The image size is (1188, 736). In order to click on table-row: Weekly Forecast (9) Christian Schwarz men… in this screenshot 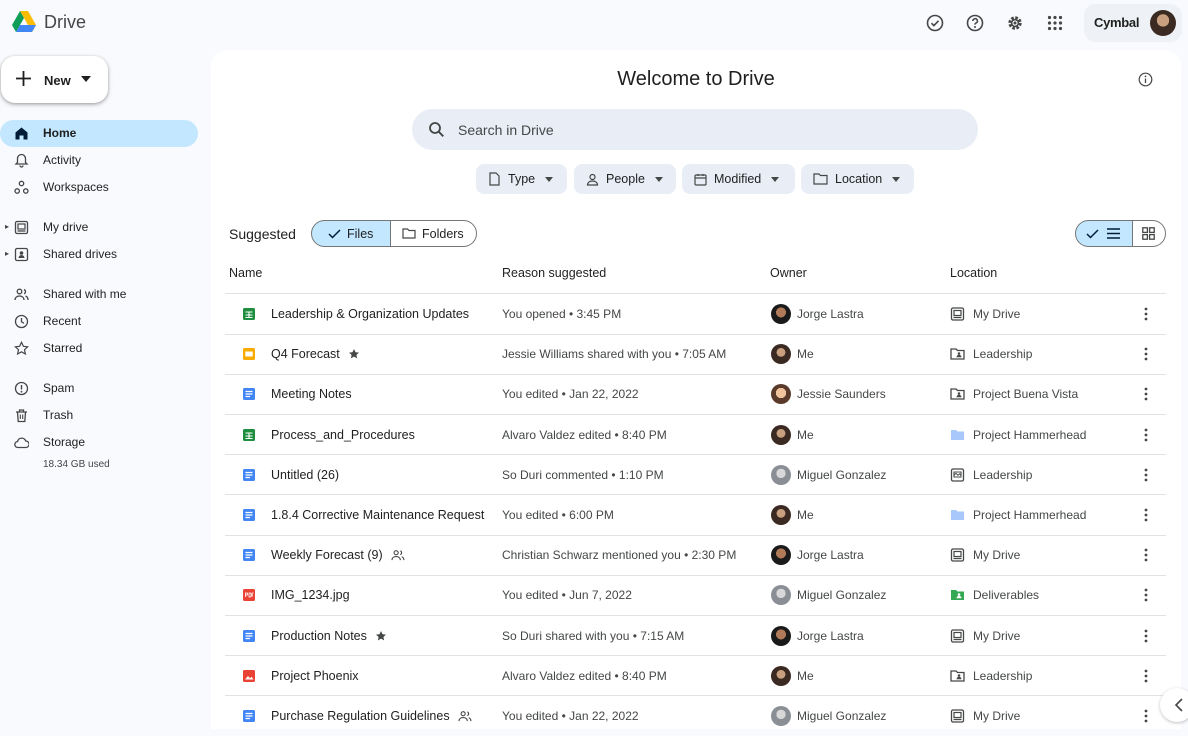, I will do `click(695, 555)`.